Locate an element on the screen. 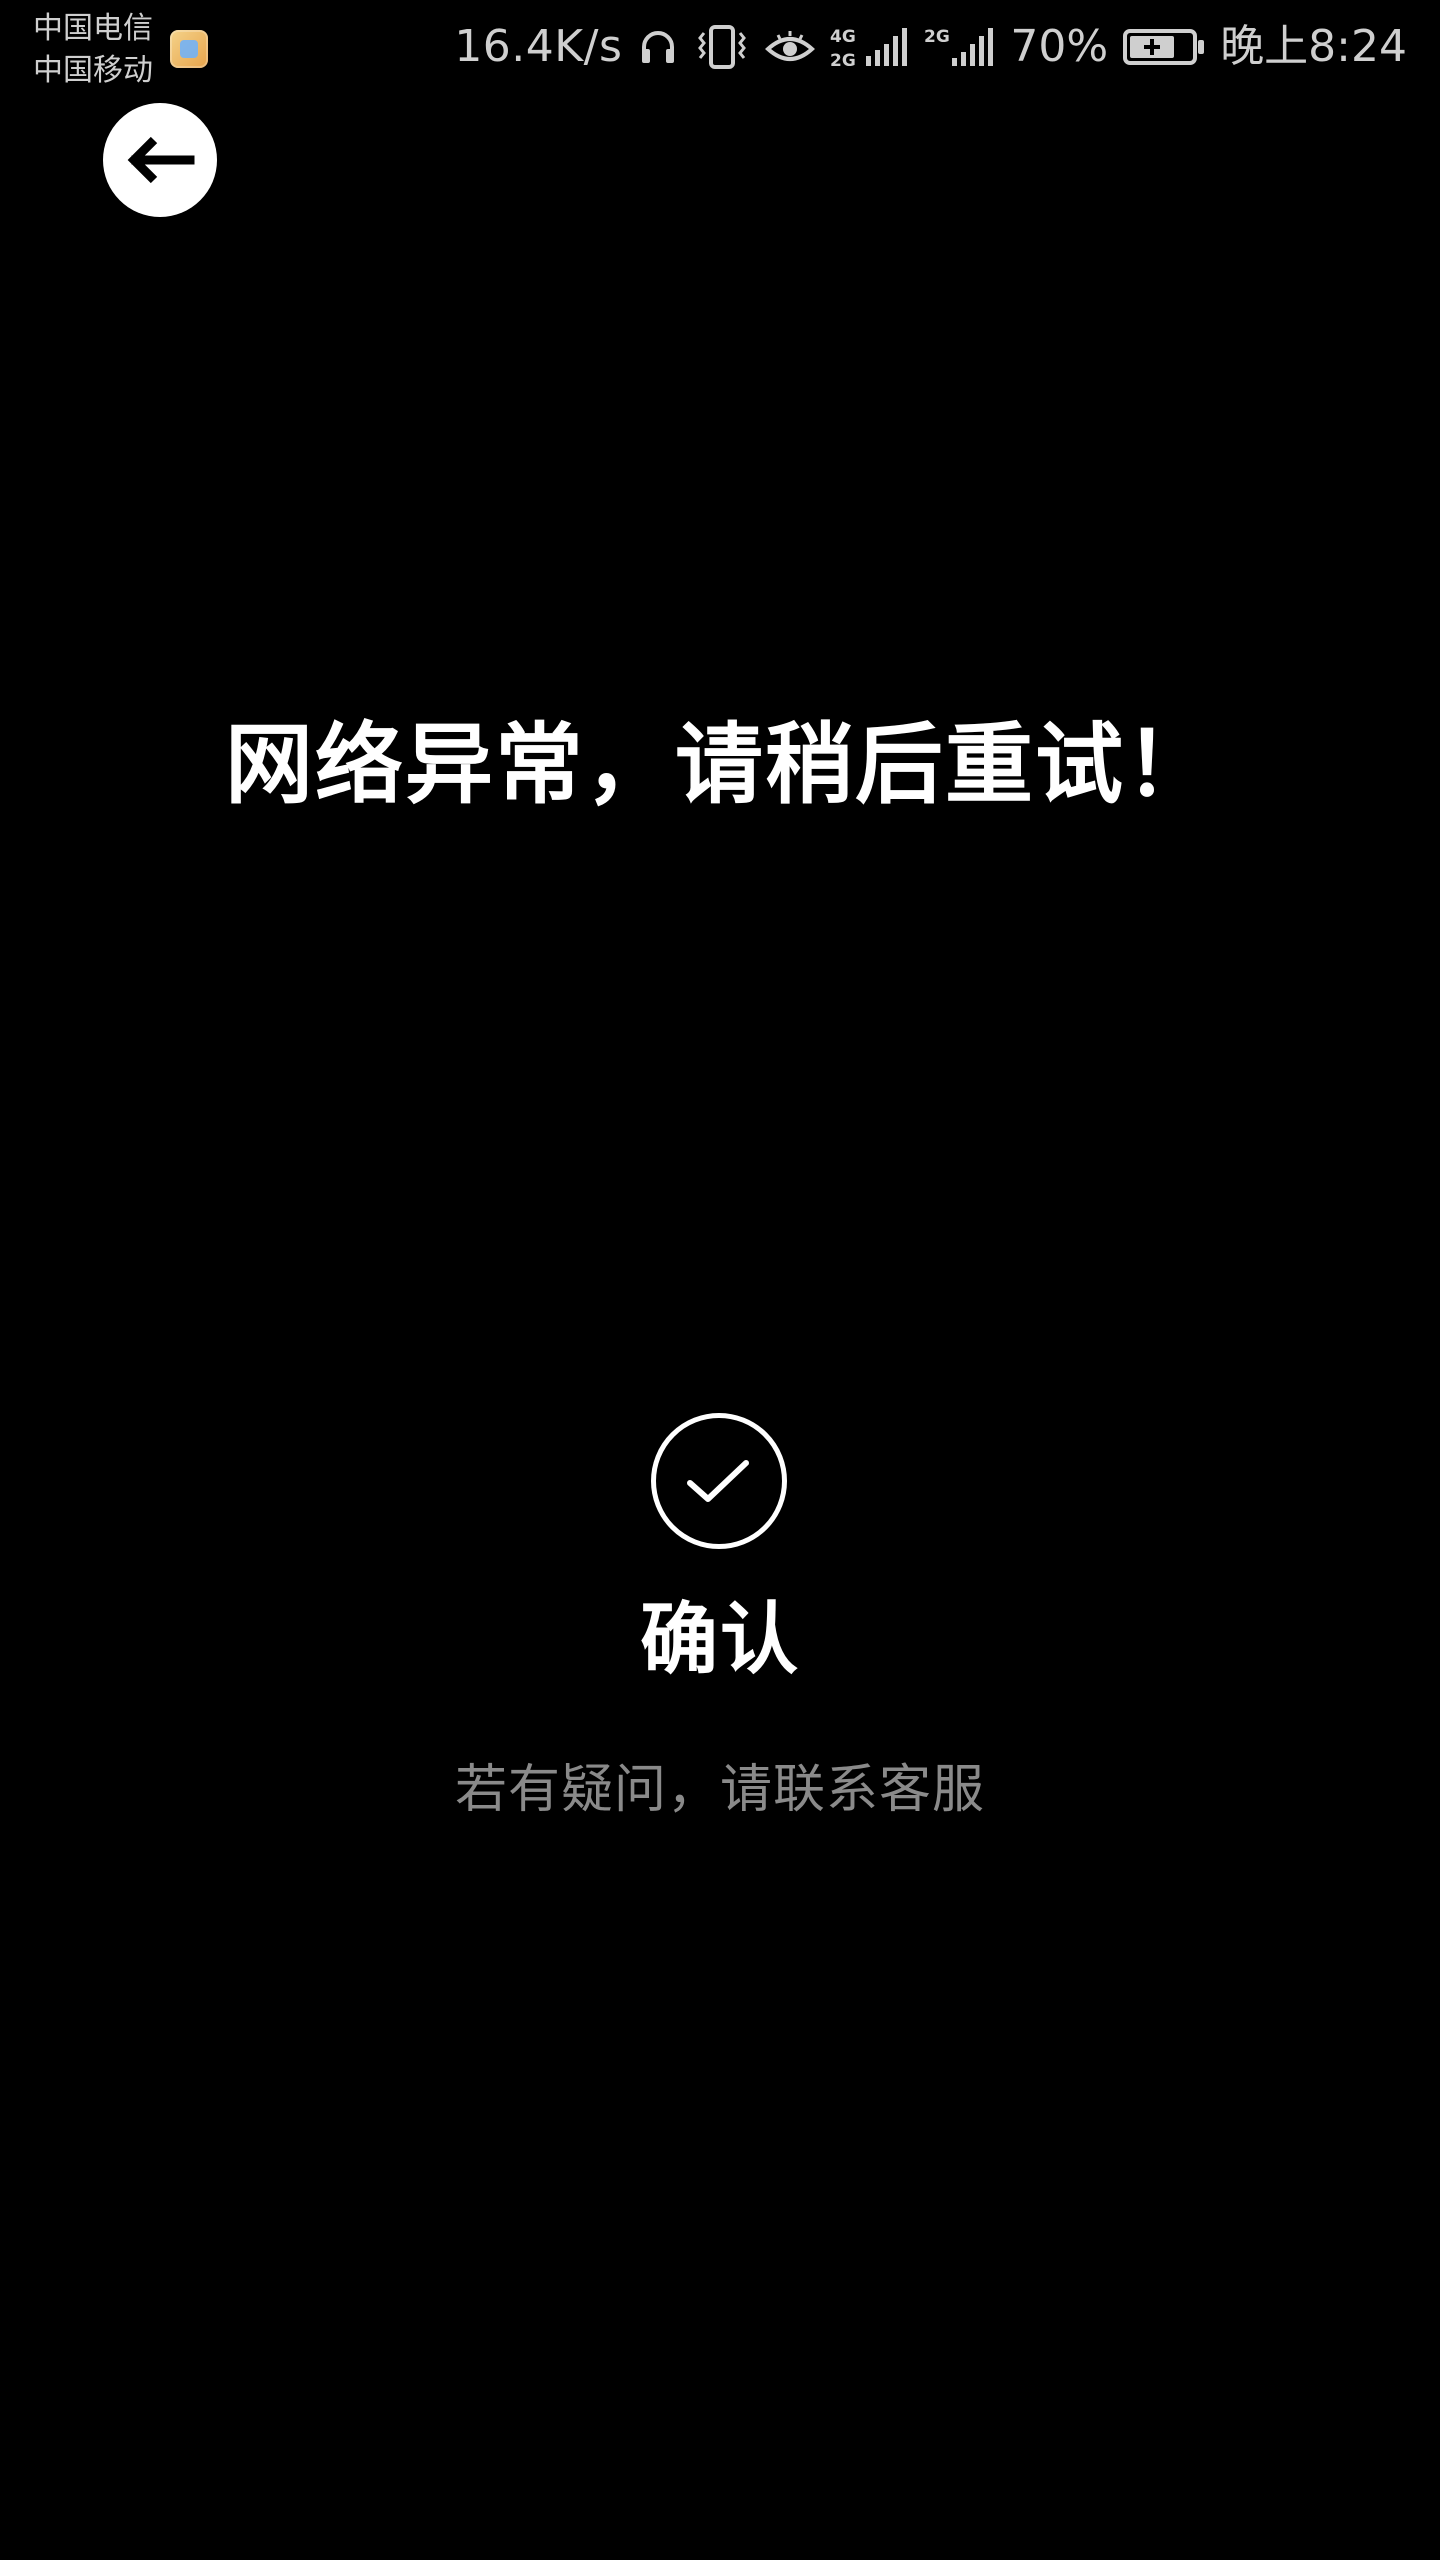 Image resolution: width=1440 pixels, height=2560 pixels. battery-percent: 70% is located at coordinates (1059, 46).